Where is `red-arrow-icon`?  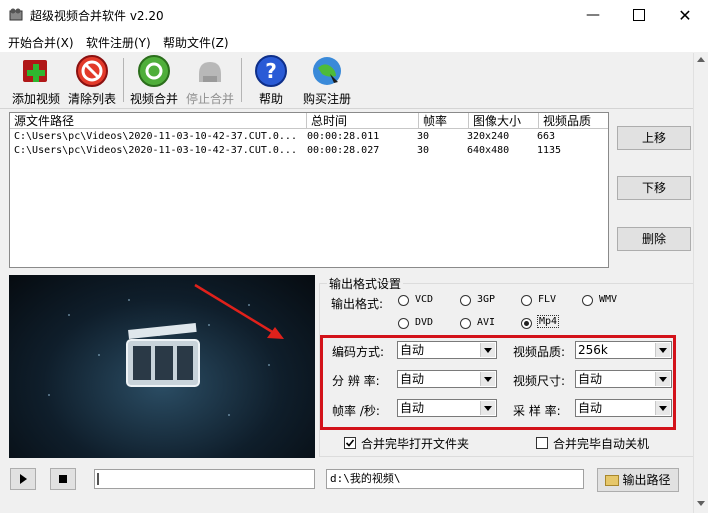 red-arrow-icon is located at coordinates (234, 309).